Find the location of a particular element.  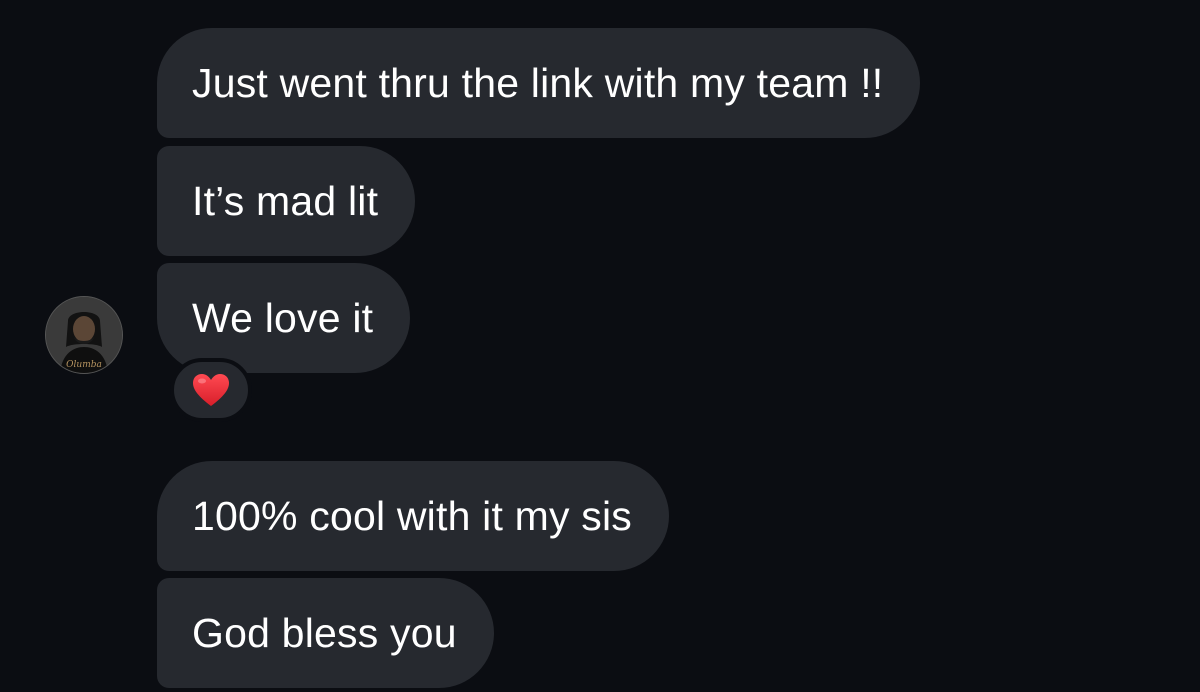

message-bubble: We love it is located at coordinates (284, 318).